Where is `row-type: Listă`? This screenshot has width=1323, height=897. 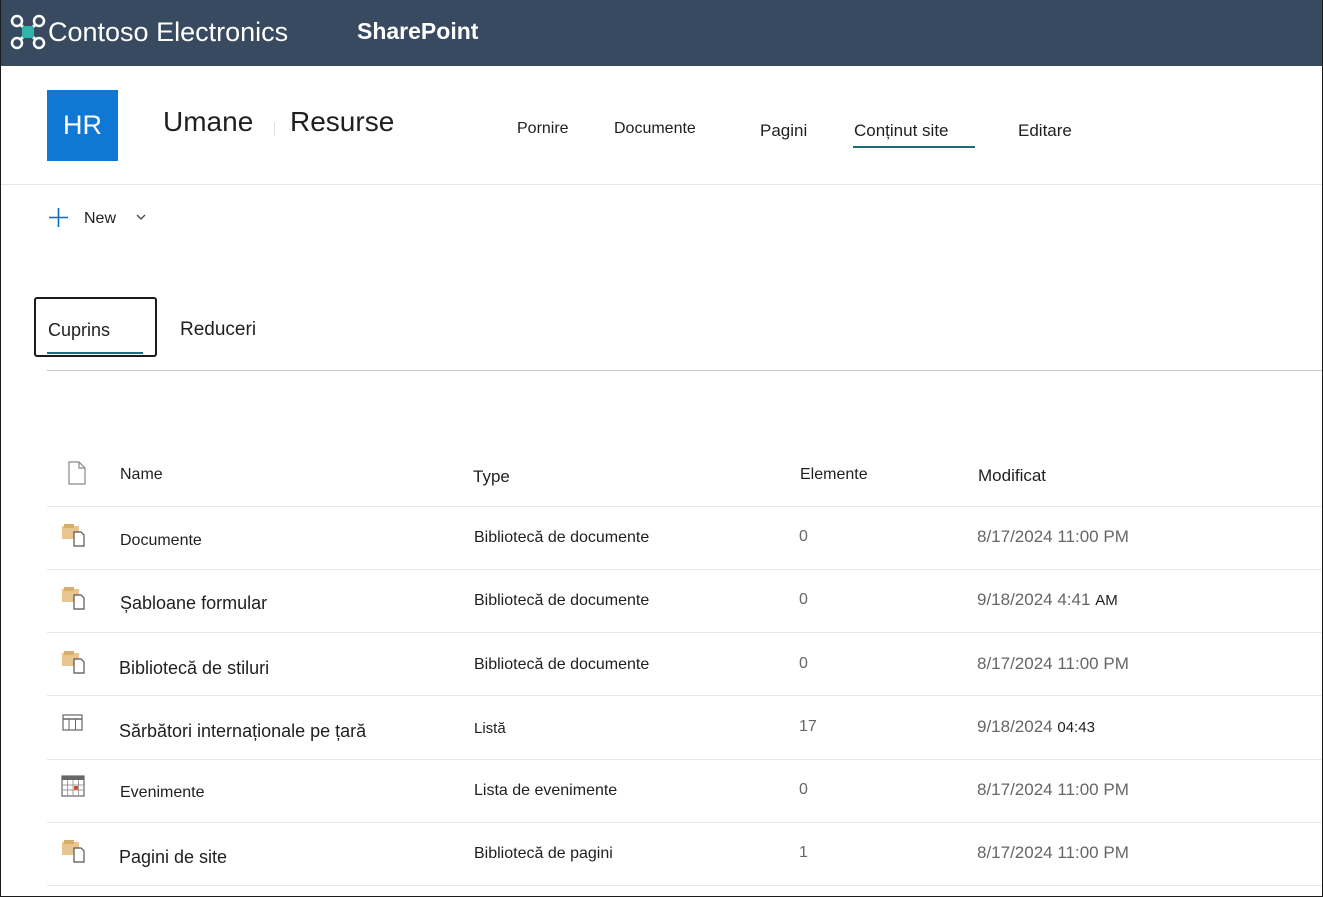
row-type: Listă is located at coordinates (490, 728).